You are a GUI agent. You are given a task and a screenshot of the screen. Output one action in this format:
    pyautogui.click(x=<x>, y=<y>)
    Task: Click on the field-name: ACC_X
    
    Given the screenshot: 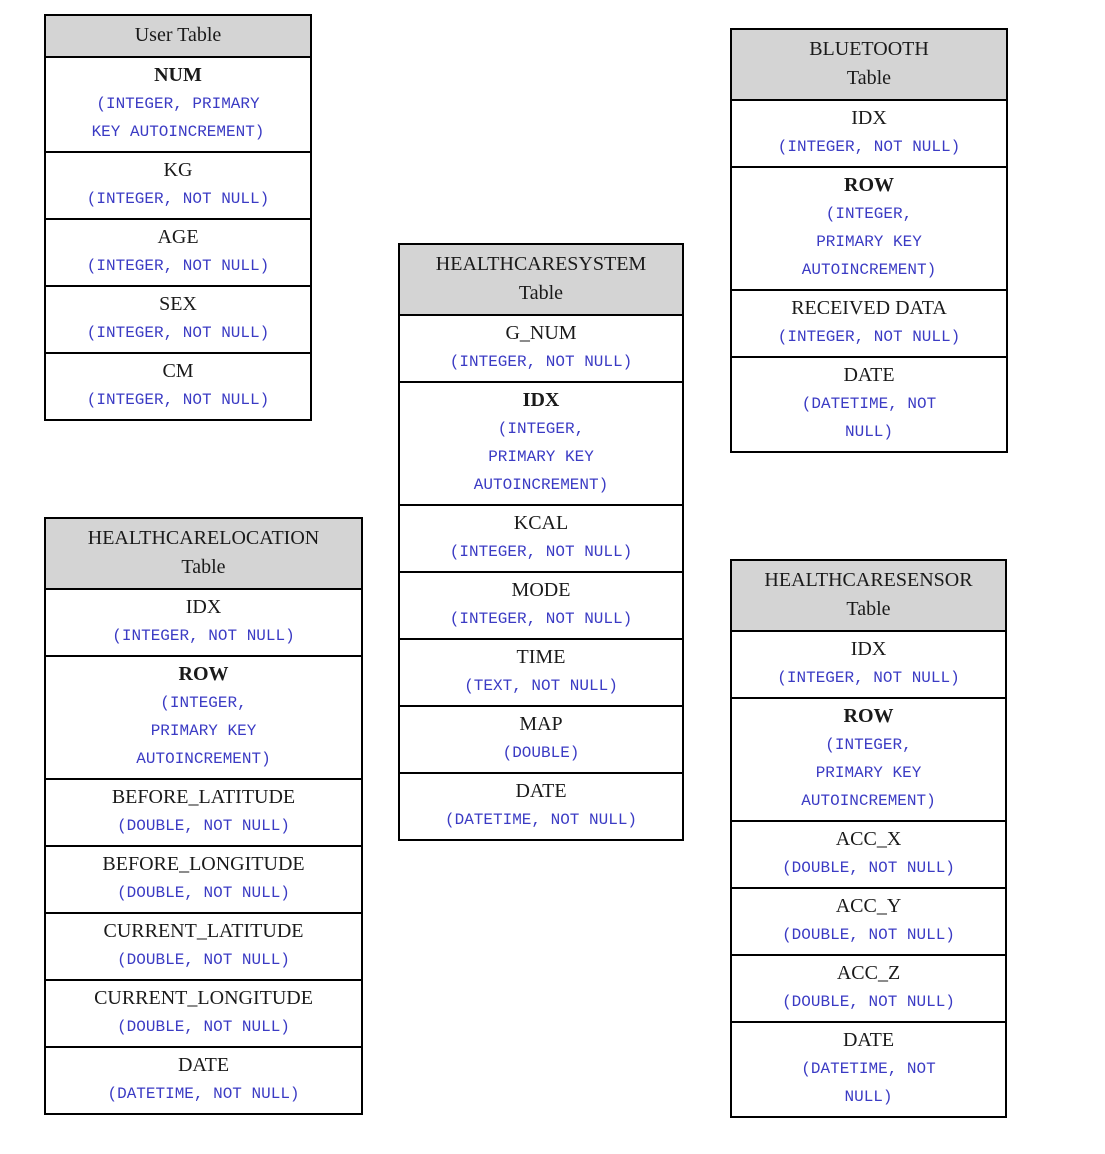 What is the action you would take?
    pyautogui.click(x=868, y=839)
    